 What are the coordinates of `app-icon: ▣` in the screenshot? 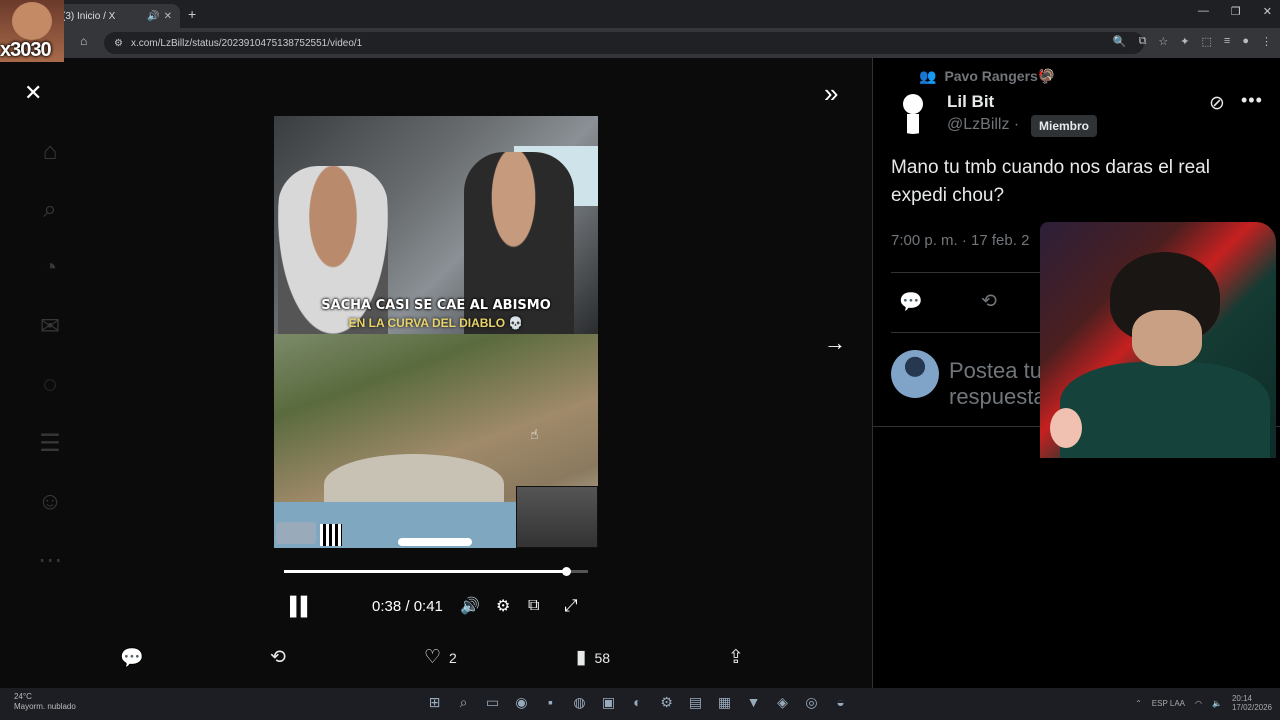 It's located at (608, 702).